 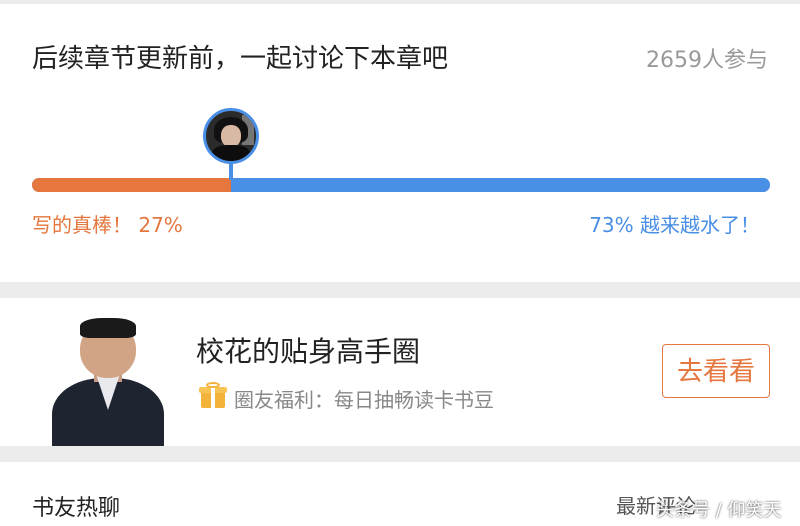 What do you see at coordinates (107, 223) in the screenshot?
I see `poll-option-positive: 写的真棒！ 27%` at bounding box center [107, 223].